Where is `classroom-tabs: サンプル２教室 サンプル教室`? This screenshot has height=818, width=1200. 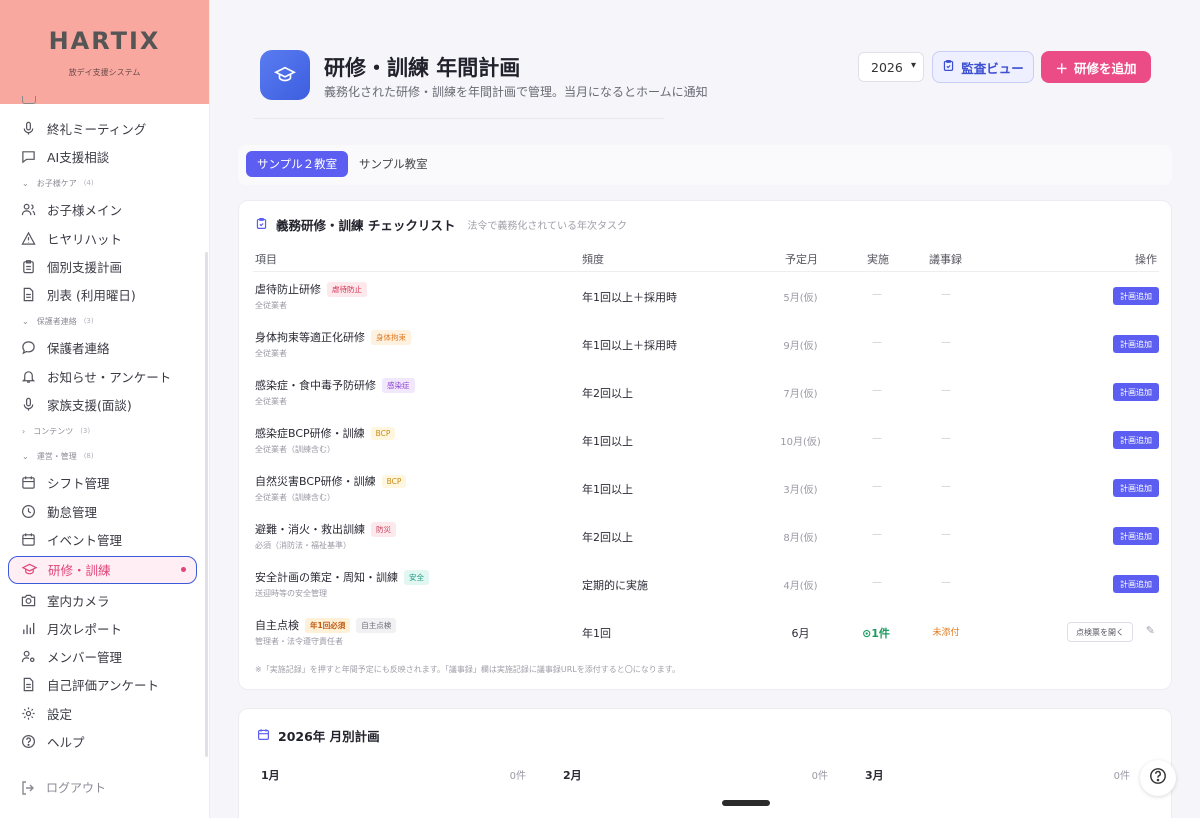 classroom-tabs: サンプル２教室 サンプル教室 is located at coordinates (705, 165).